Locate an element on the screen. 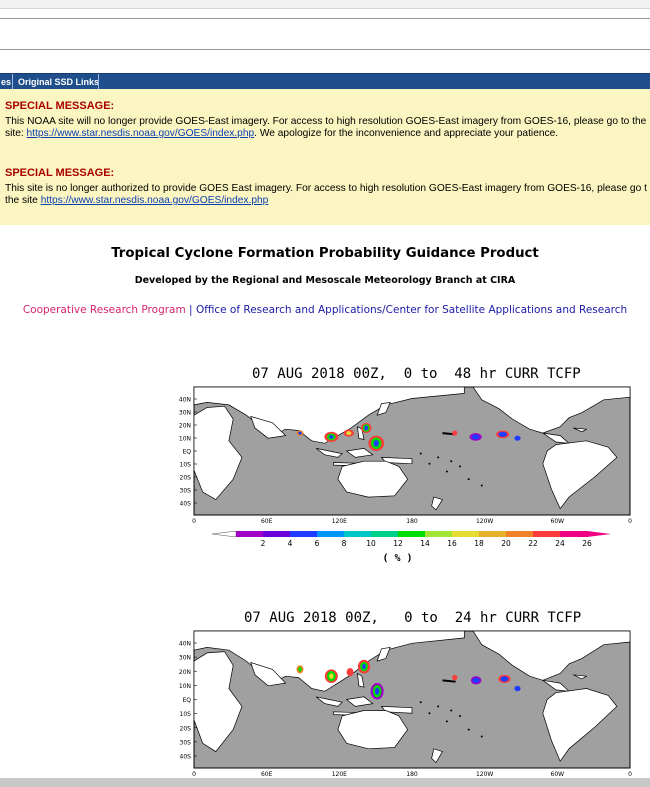 This screenshot has height=787, width=650. cooperative-research-link: Cooperative Research Program is located at coordinates (104, 310).